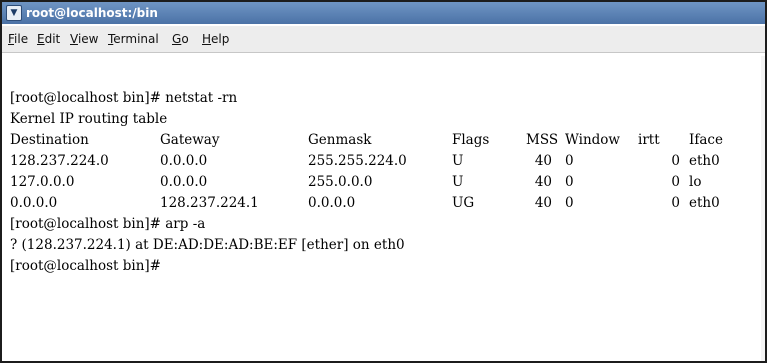 The width and height of the screenshot is (767, 363). Describe the element at coordinates (463, 203) in the screenshot. I see `route-flags: UG` at that location.